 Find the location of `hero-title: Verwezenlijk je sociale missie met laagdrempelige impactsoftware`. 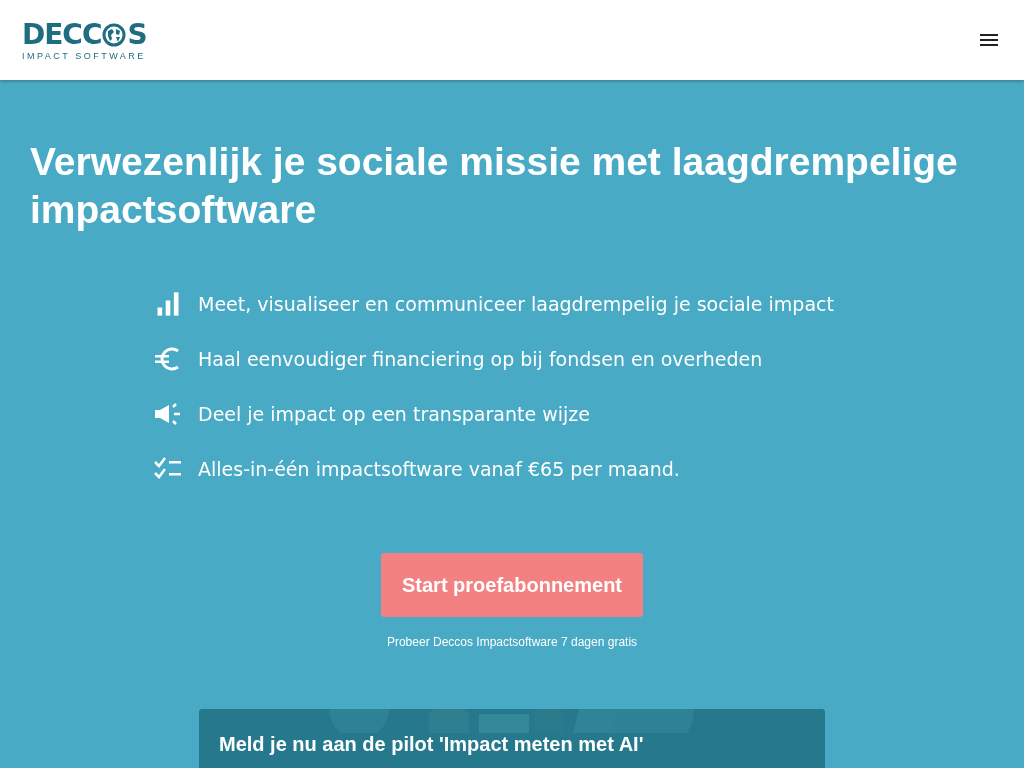

hero-title: Verwezenlijk je sociale missie met laagdrempelige impactsoftware is located at coordinates (494, 186).